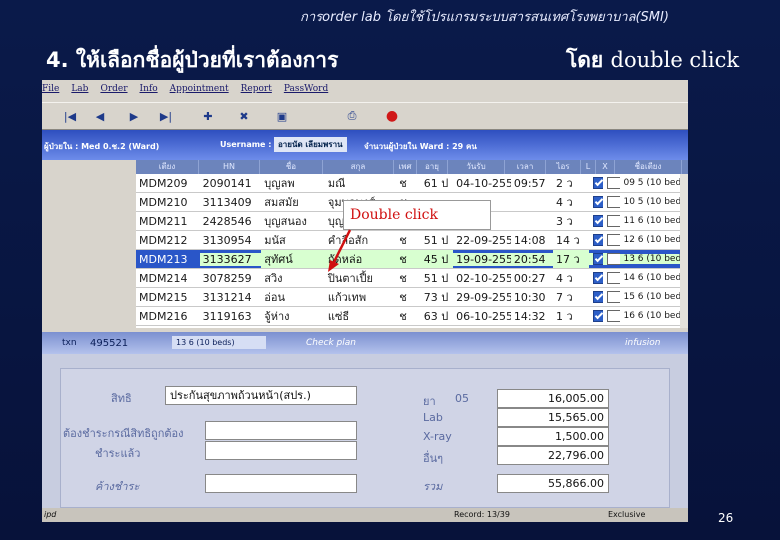 The height and width of the screenshot is (540, 780). What do you see at coordinates (306, 89) in the screenshot?
I see `menu-item-6: PassWord` at bounding box center [306, 89].